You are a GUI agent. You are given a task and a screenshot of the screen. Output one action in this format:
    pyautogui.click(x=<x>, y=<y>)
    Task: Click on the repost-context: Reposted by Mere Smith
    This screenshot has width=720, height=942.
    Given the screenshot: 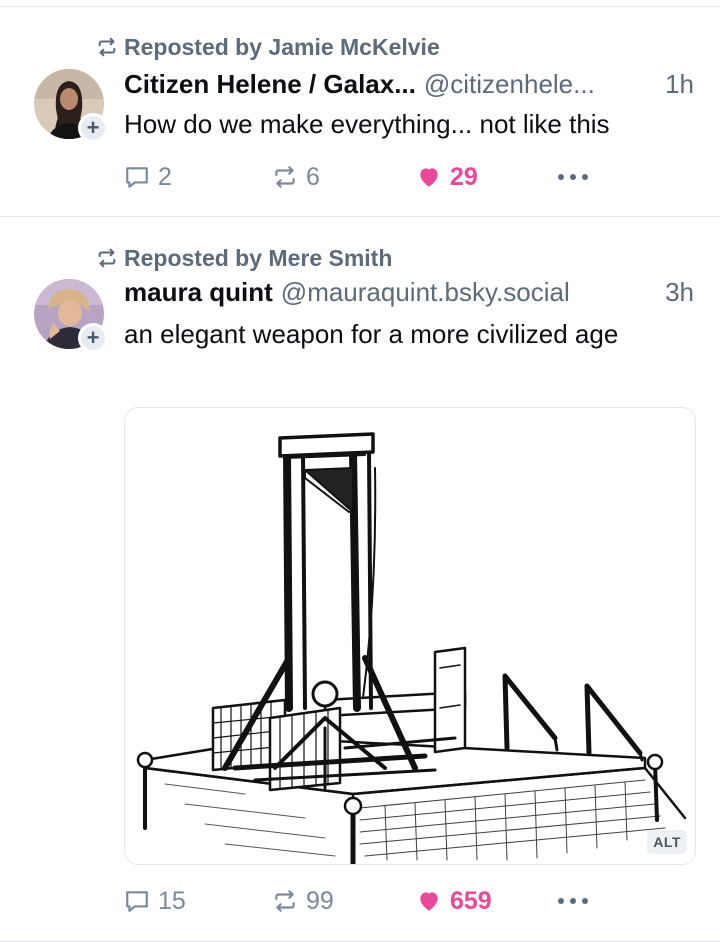 What is the action you would take?
    pyautogui.click(x=244, y=258)
    